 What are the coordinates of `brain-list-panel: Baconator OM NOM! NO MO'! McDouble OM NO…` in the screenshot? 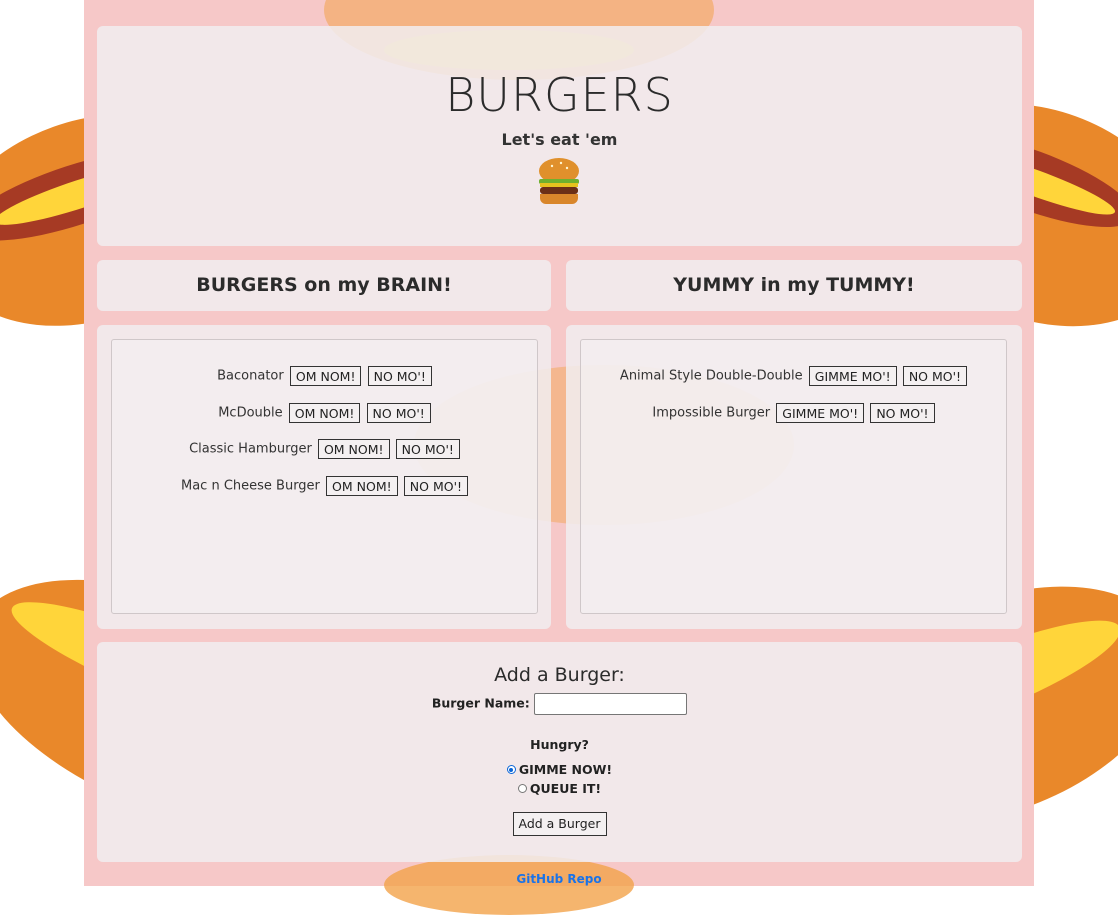 It's located at (324, 477).